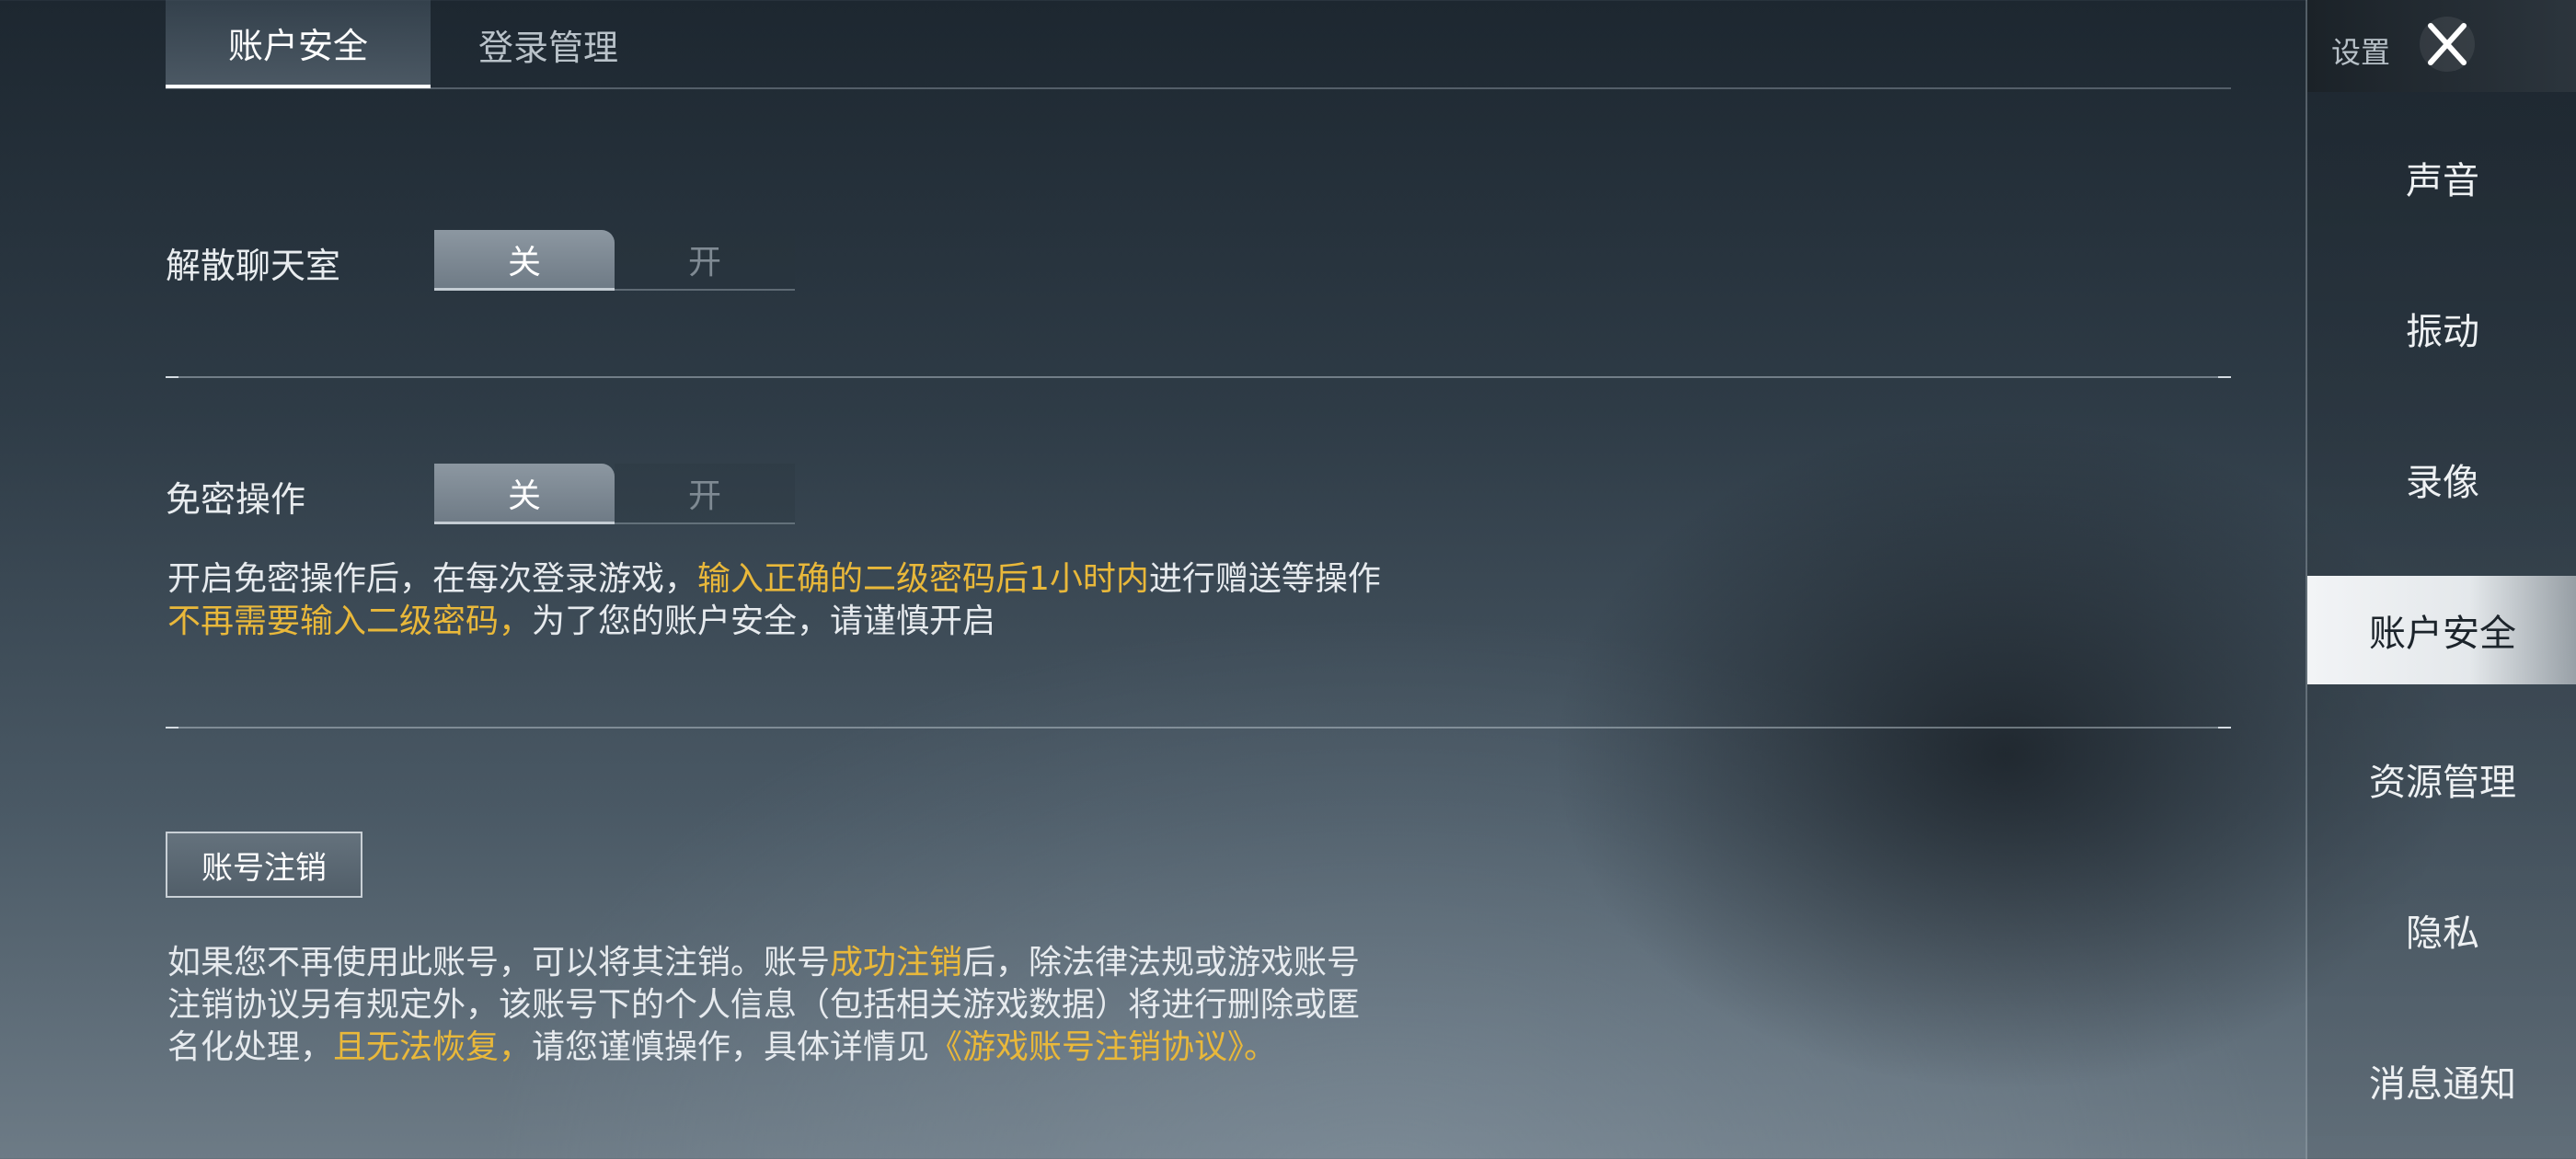  I want to click on toggle-dissolve-chatroom: 关 开, so click(614, 260).